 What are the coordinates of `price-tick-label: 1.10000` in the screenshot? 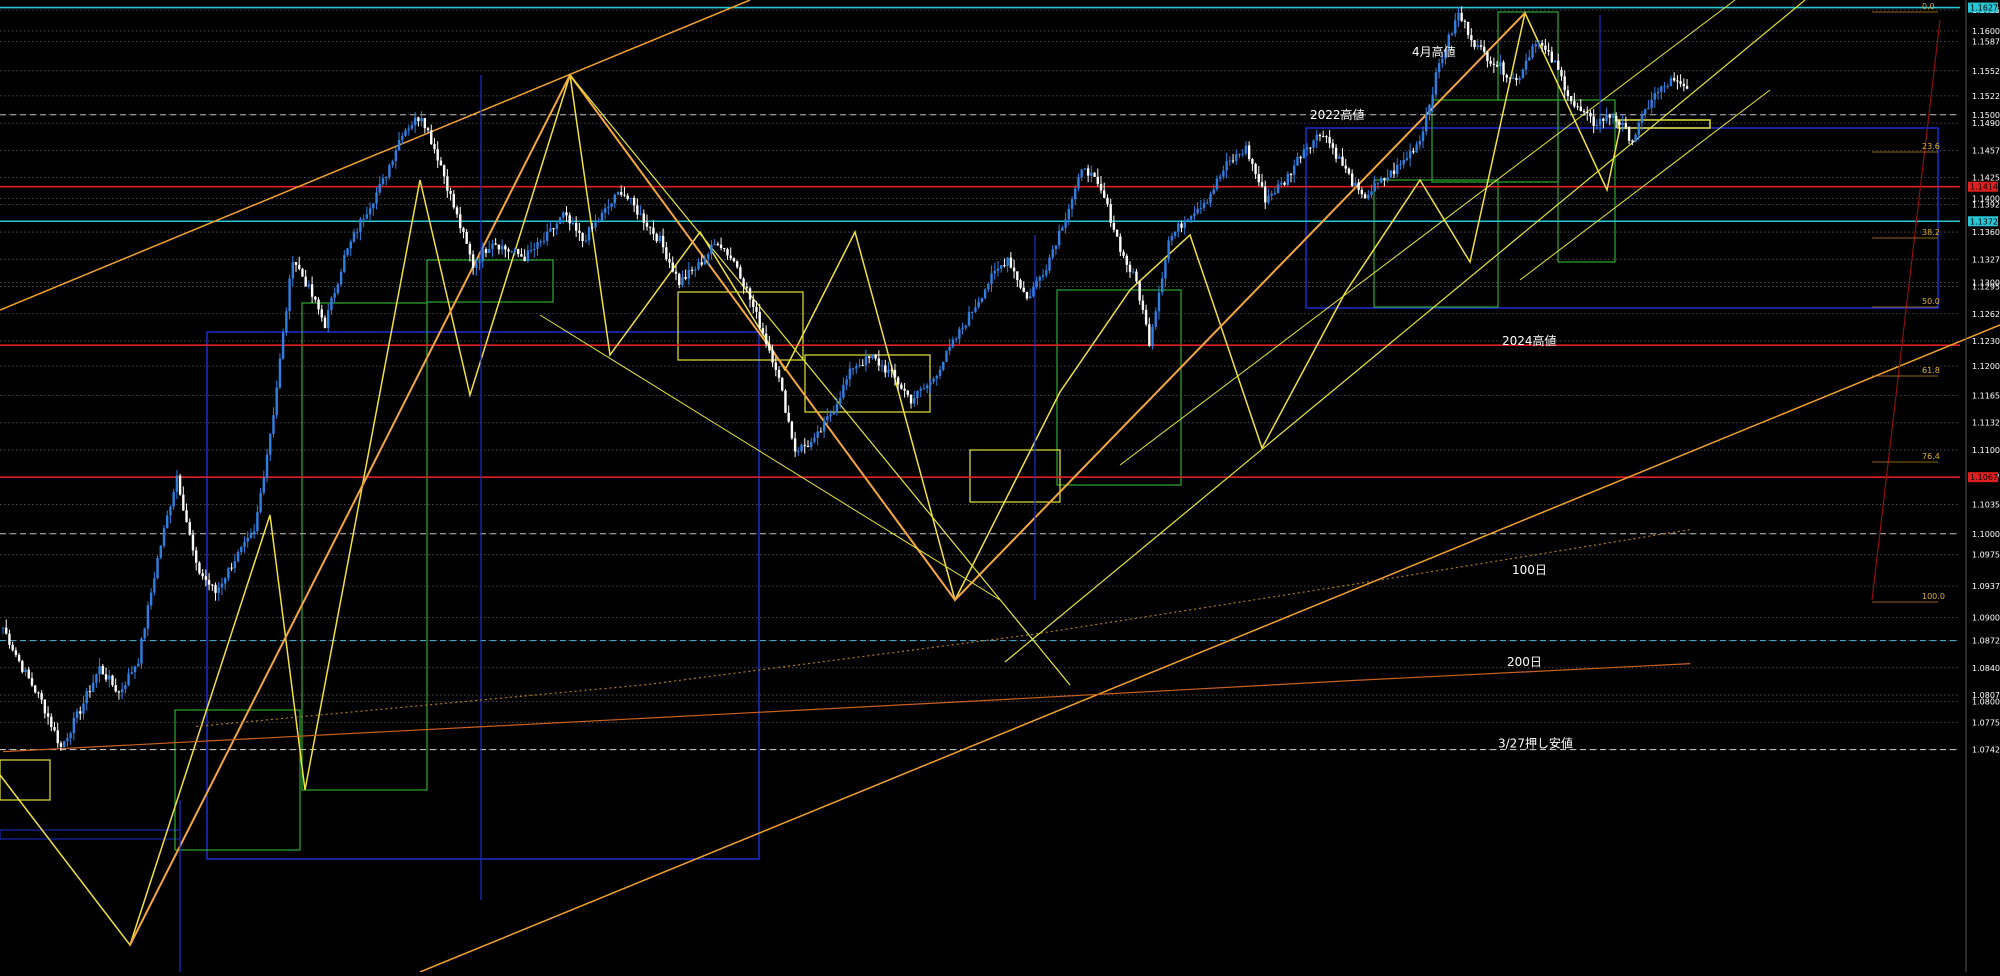 It's located at (1986, 534).